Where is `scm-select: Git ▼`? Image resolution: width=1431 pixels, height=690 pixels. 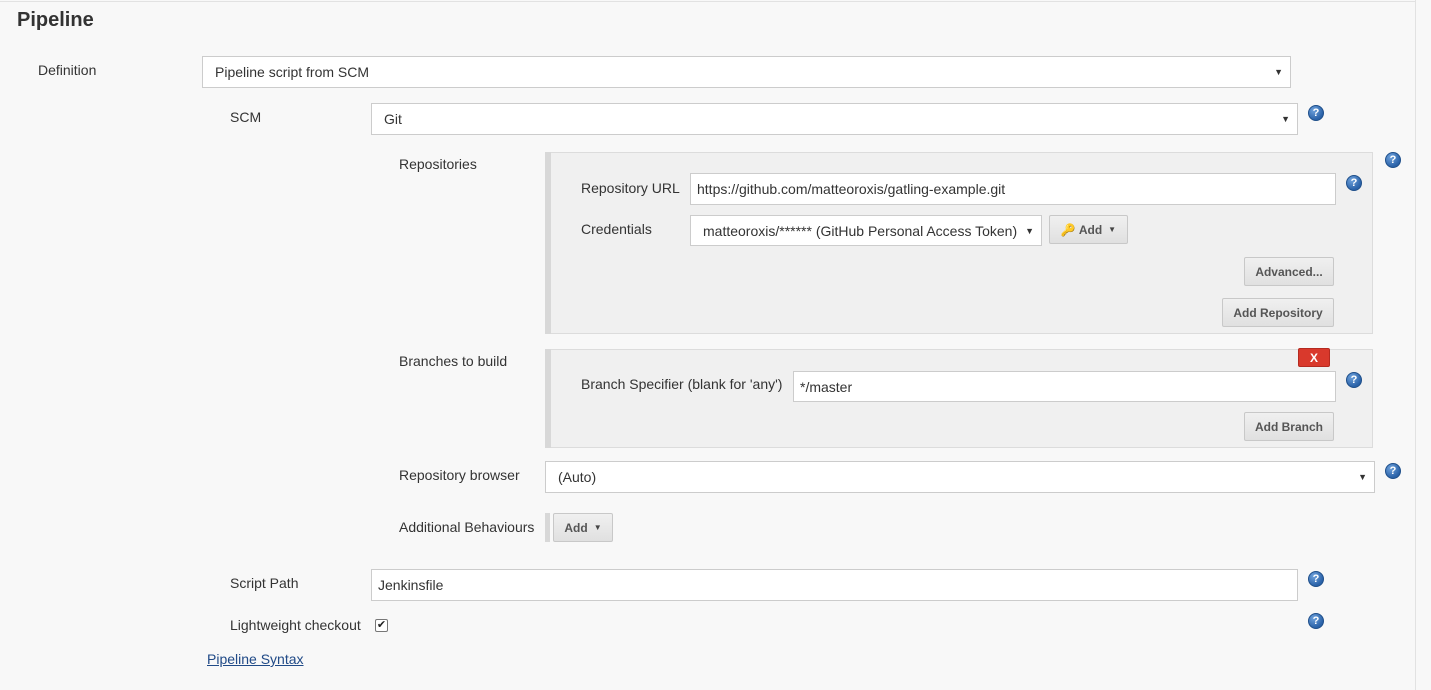 scm-select: Git ▼ is located at coordinates (834, 119).